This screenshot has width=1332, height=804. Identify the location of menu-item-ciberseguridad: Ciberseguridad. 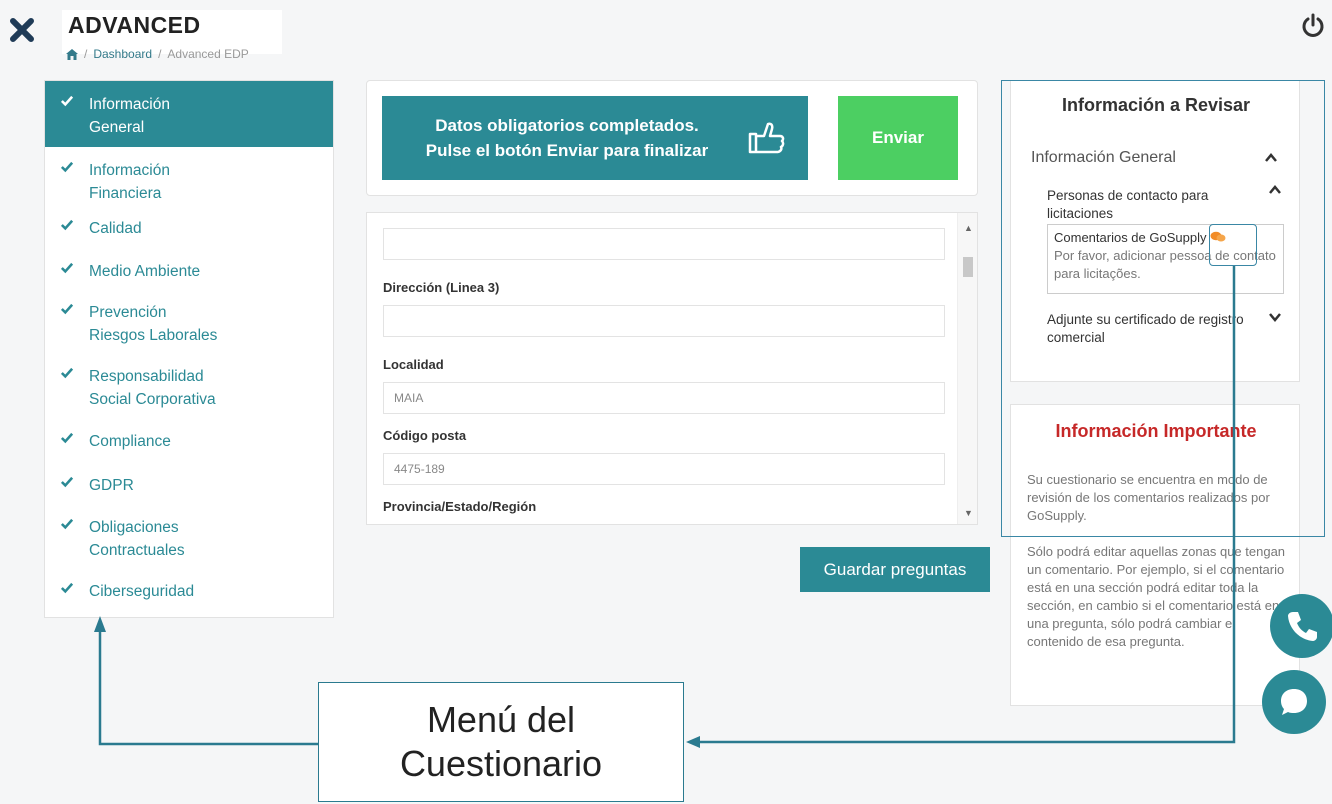
(189, 600).